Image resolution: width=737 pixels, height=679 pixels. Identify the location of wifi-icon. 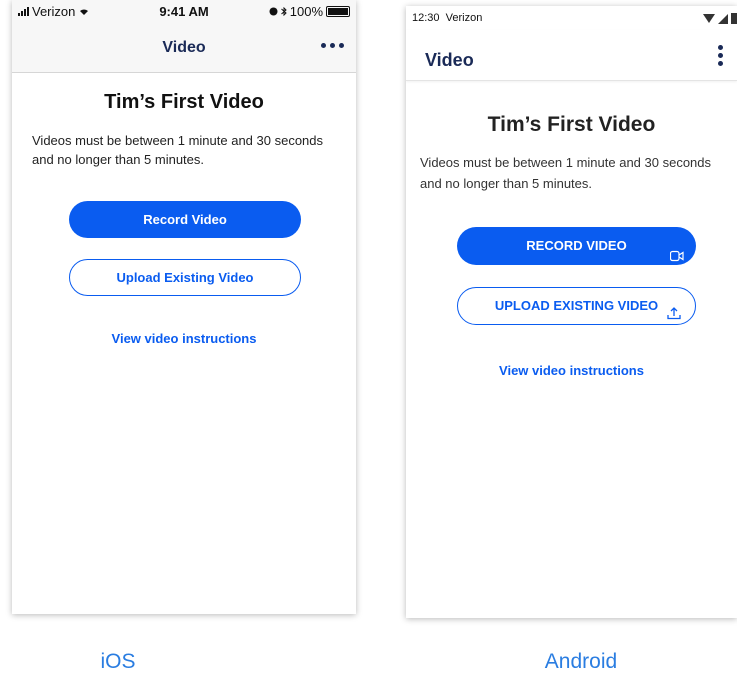
(709, 18).